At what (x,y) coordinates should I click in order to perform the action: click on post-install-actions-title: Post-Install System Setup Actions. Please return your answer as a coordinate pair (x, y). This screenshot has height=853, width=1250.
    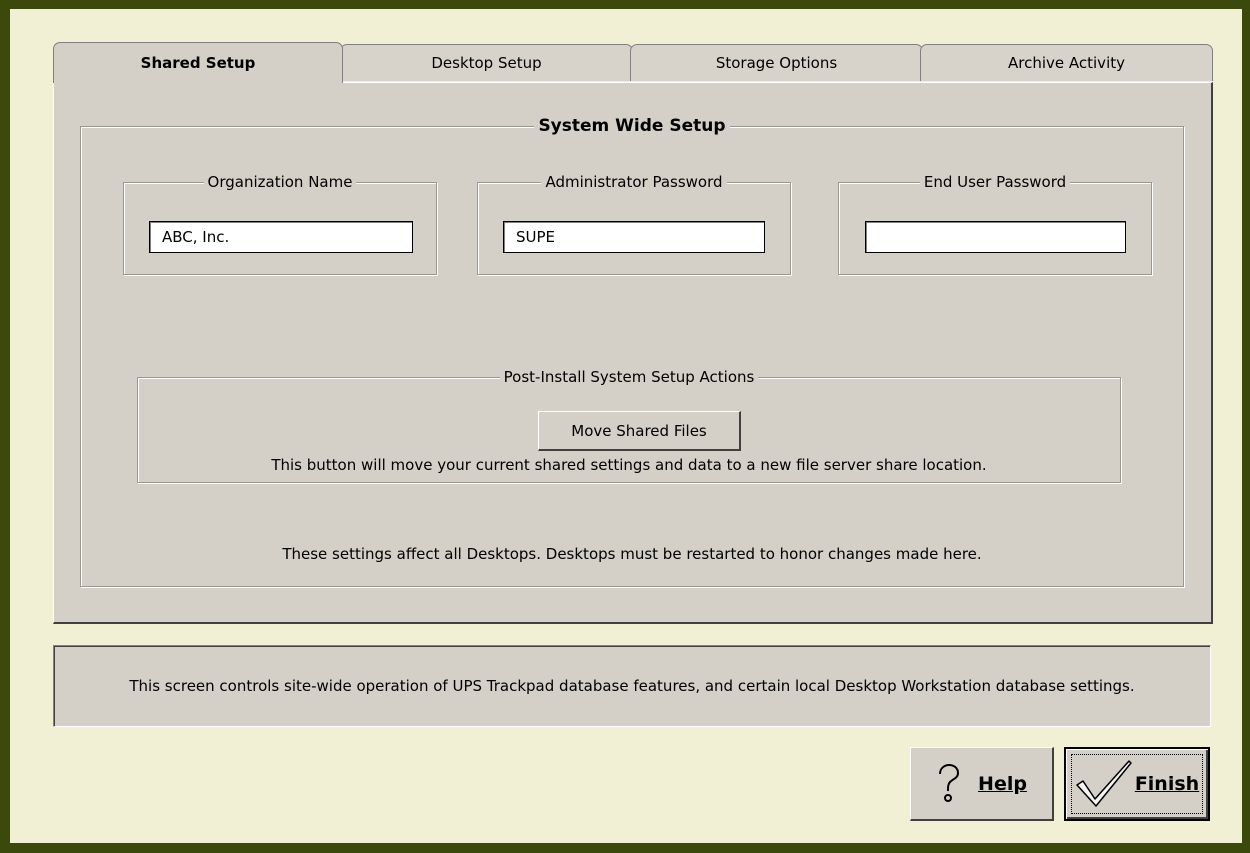
    Looking at the image, I should click on (629, 377).